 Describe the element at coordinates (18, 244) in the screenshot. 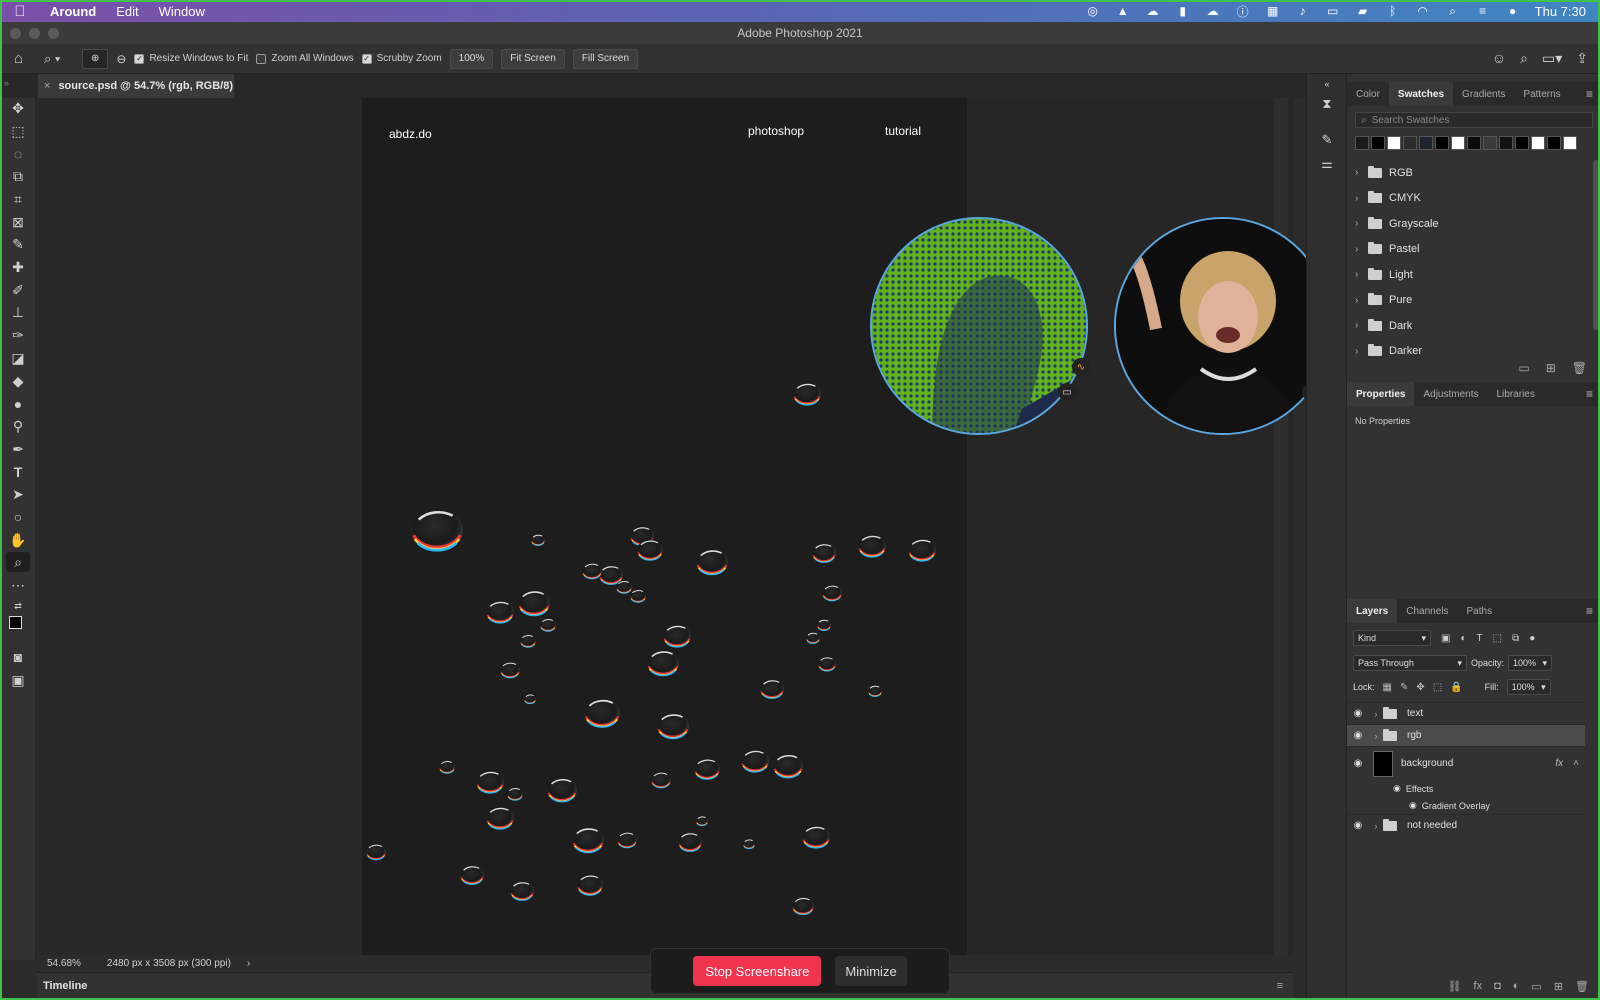

I see `eyedropper-tool-icon: ✎` at that location.